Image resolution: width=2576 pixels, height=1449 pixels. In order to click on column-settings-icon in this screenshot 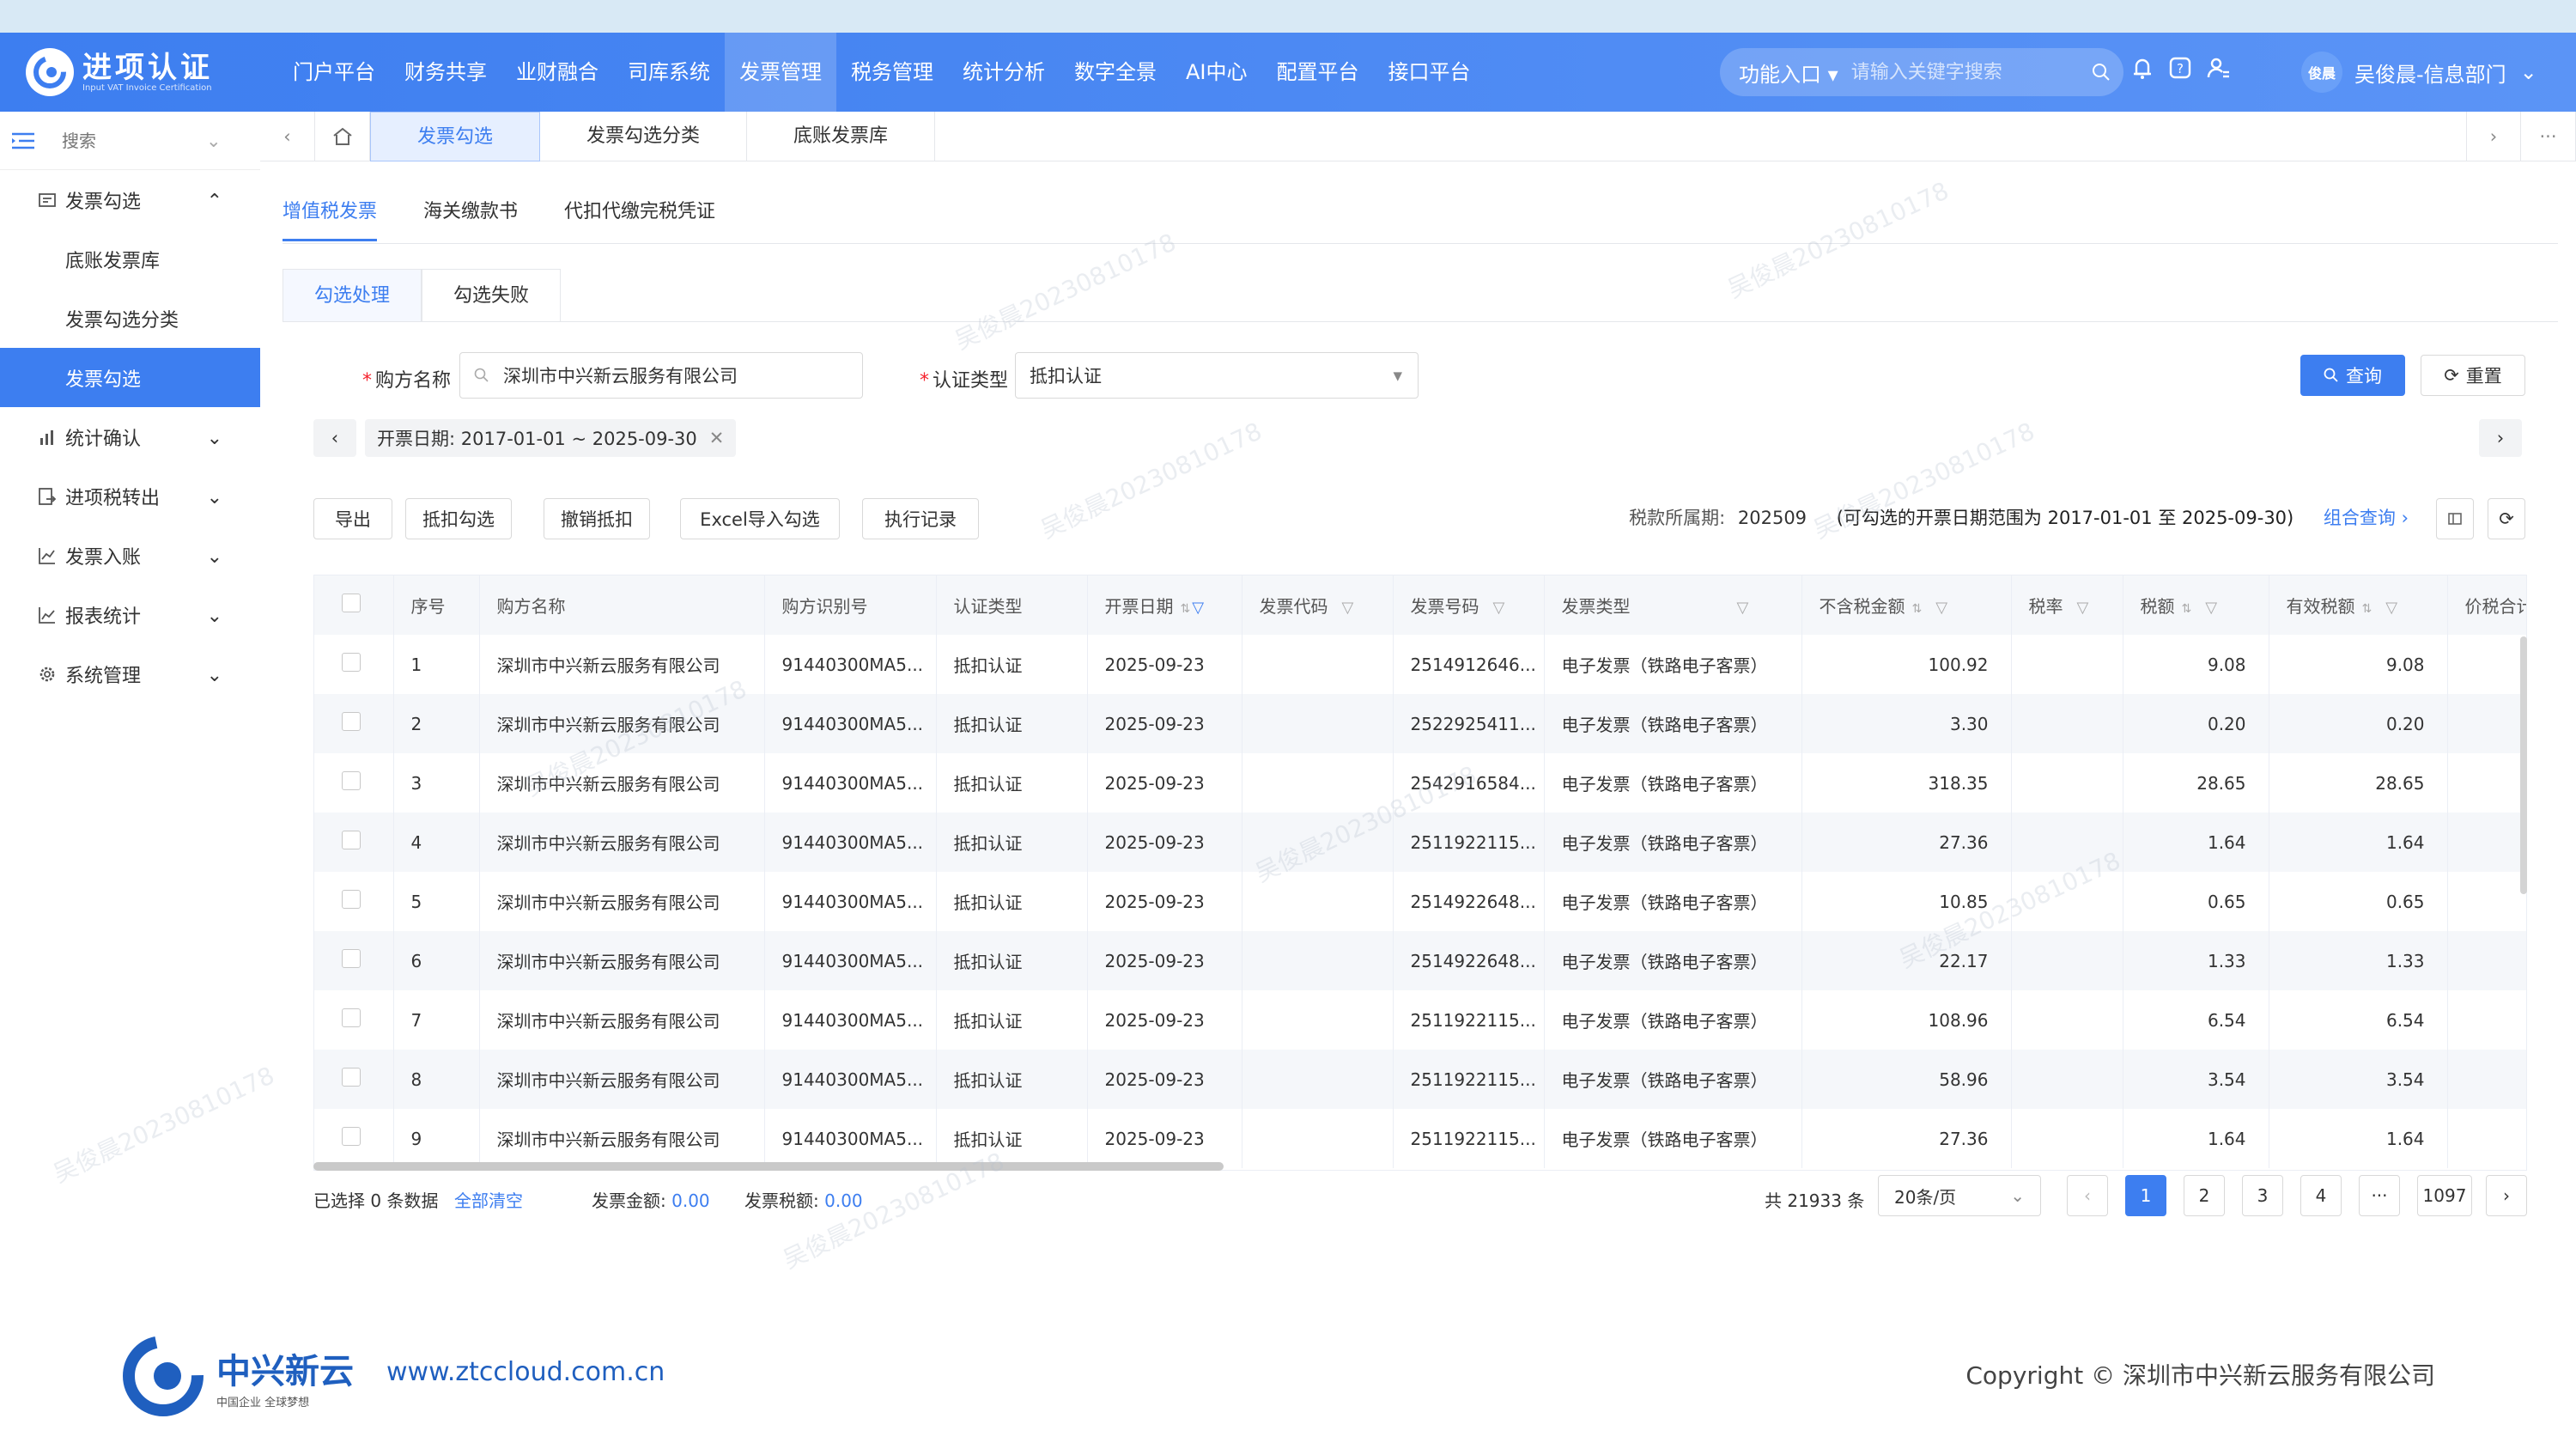, I will do `click(2455, 518)`.